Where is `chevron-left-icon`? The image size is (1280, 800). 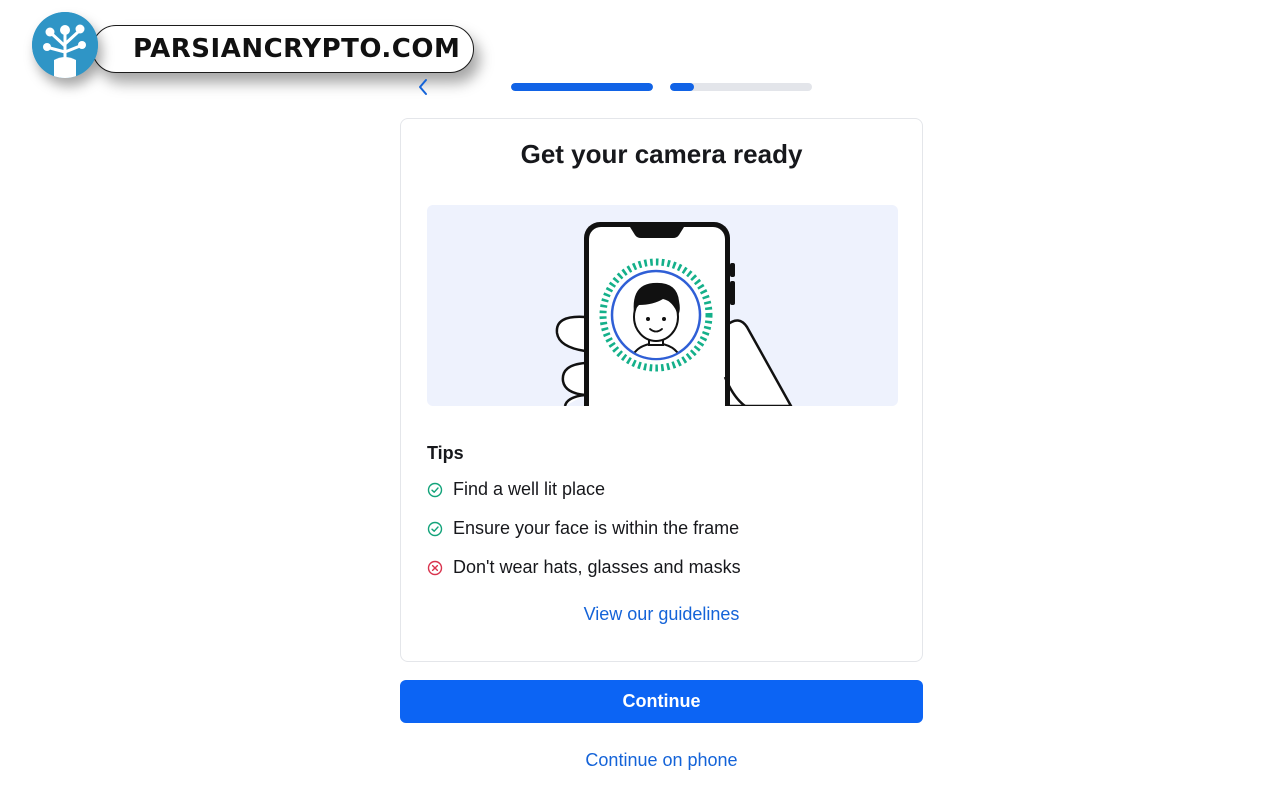
chevron-left-icon is located at coordinates (423, 87).